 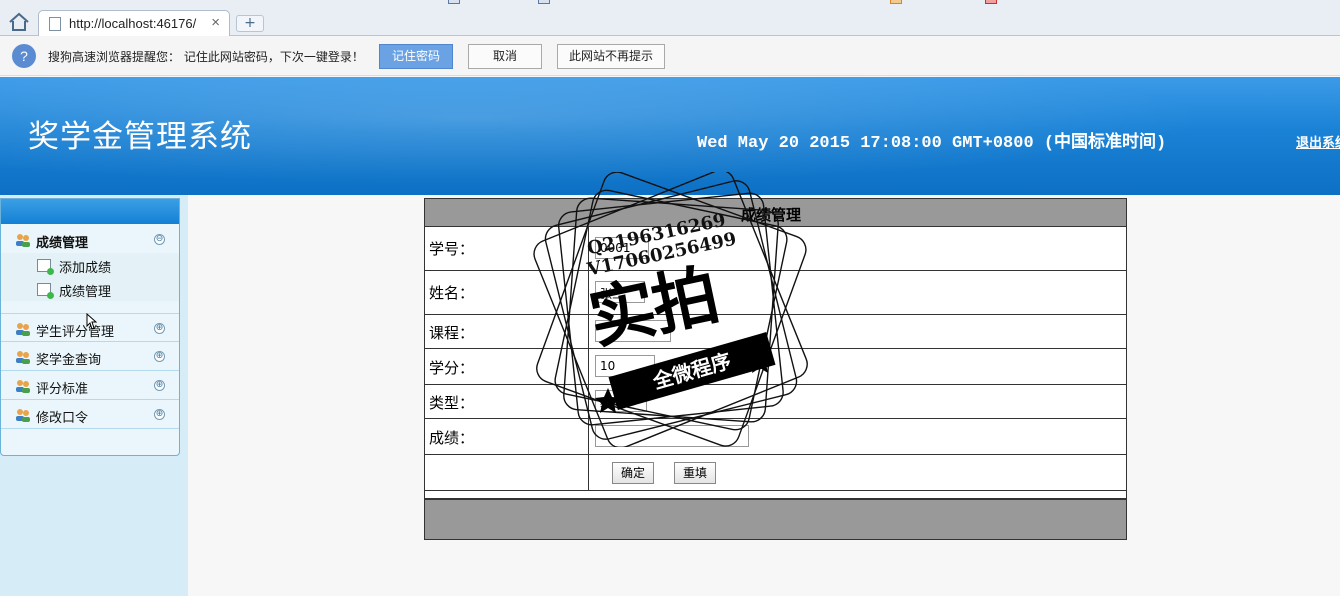 What do you see at coordinates (775, 332) in the screenshot?
I see `form-row-course: 课程：` at bounding box center [775, 332].